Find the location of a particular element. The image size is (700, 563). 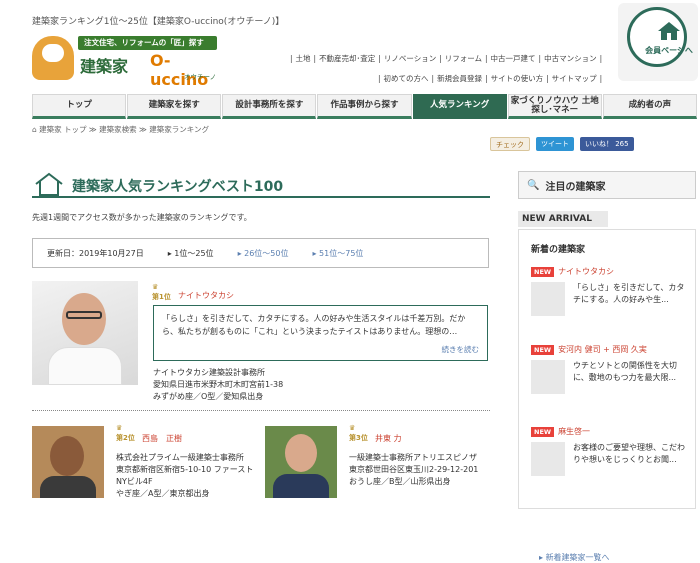

header-links-row2: | 初めての方へ | 新規会員登録 | サイトの使い方 | サイトマップ | is located at coordinates (490, 78).